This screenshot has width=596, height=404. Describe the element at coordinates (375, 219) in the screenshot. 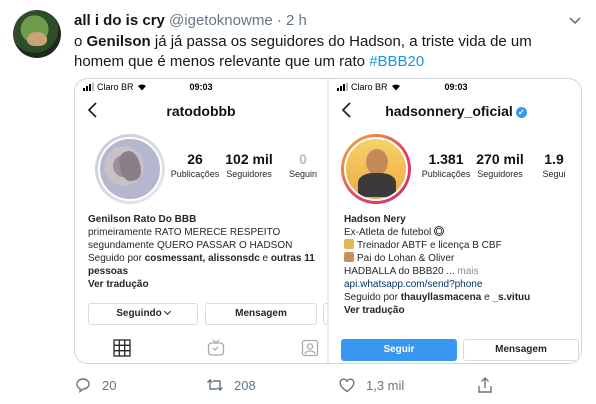

I see `bio-name: Hadson Nery` at that location.